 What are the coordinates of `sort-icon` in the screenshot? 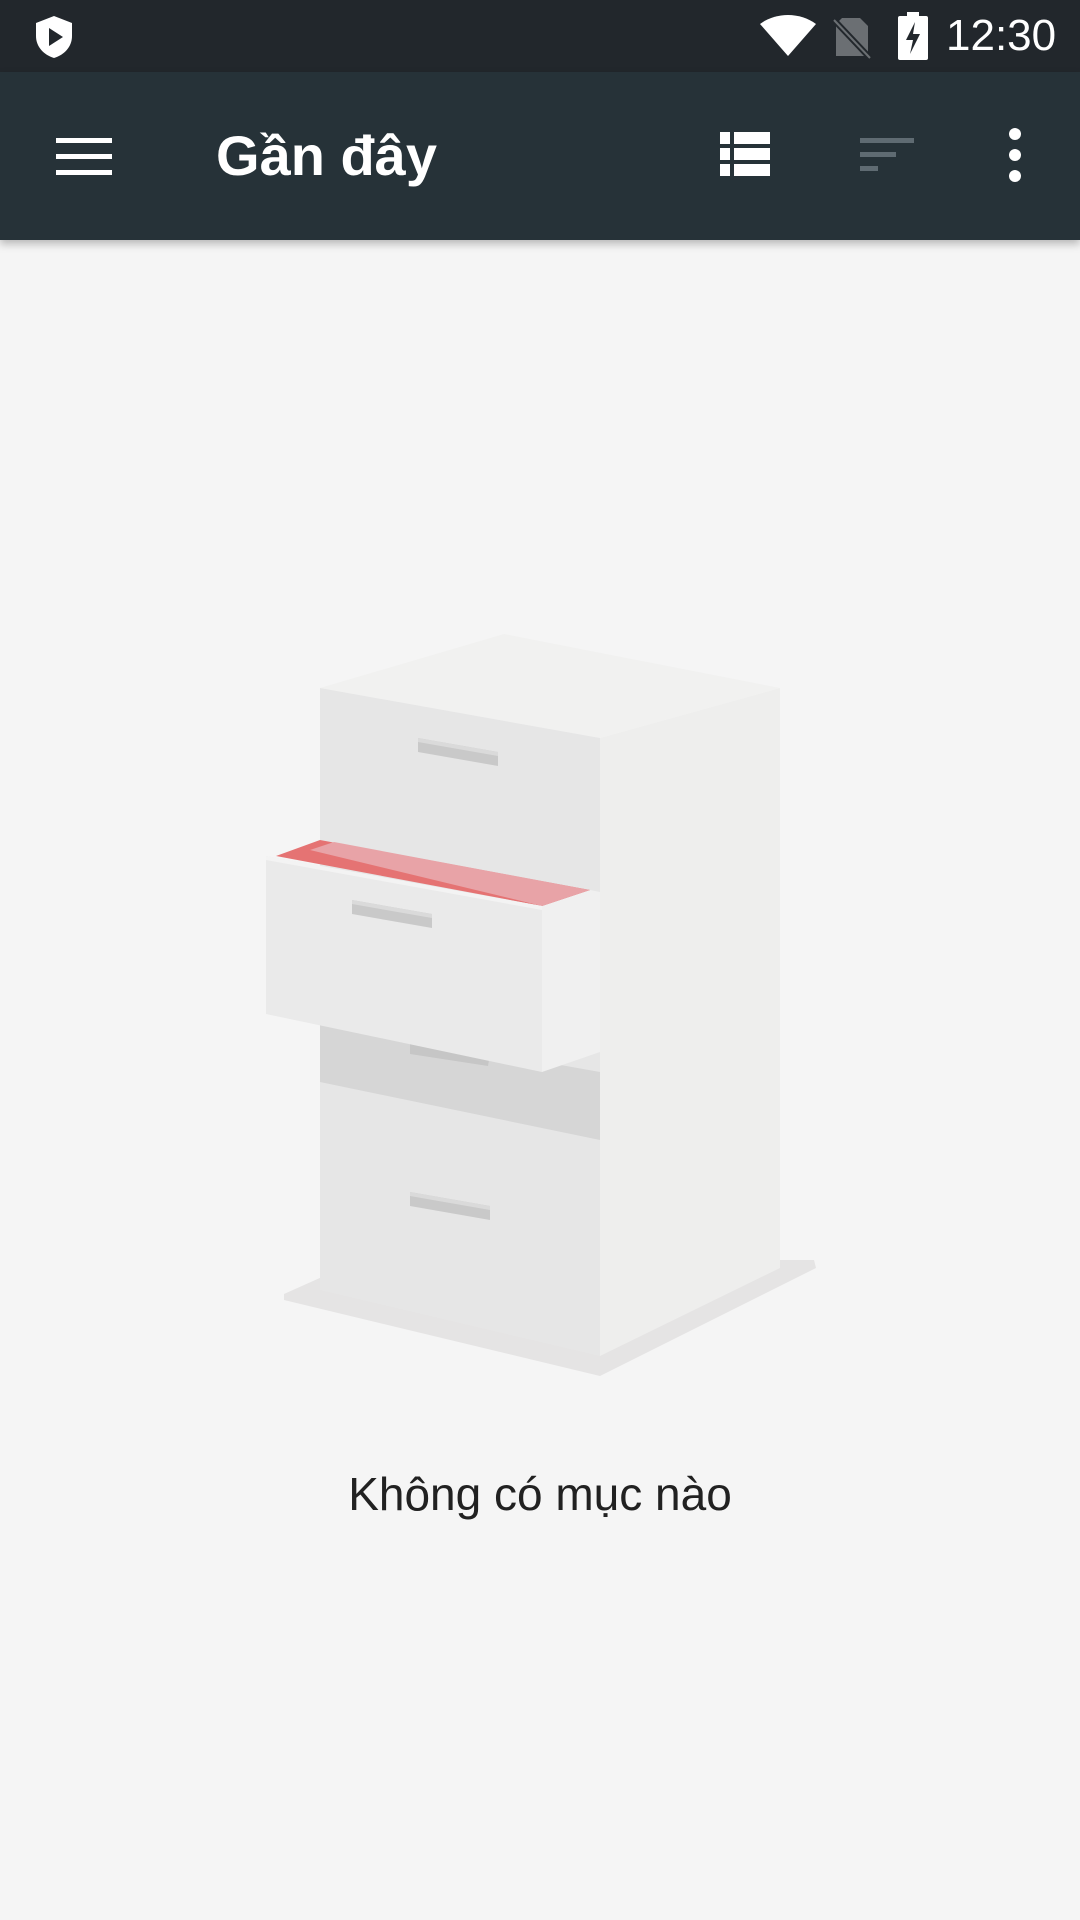 It's located at (886, 154).